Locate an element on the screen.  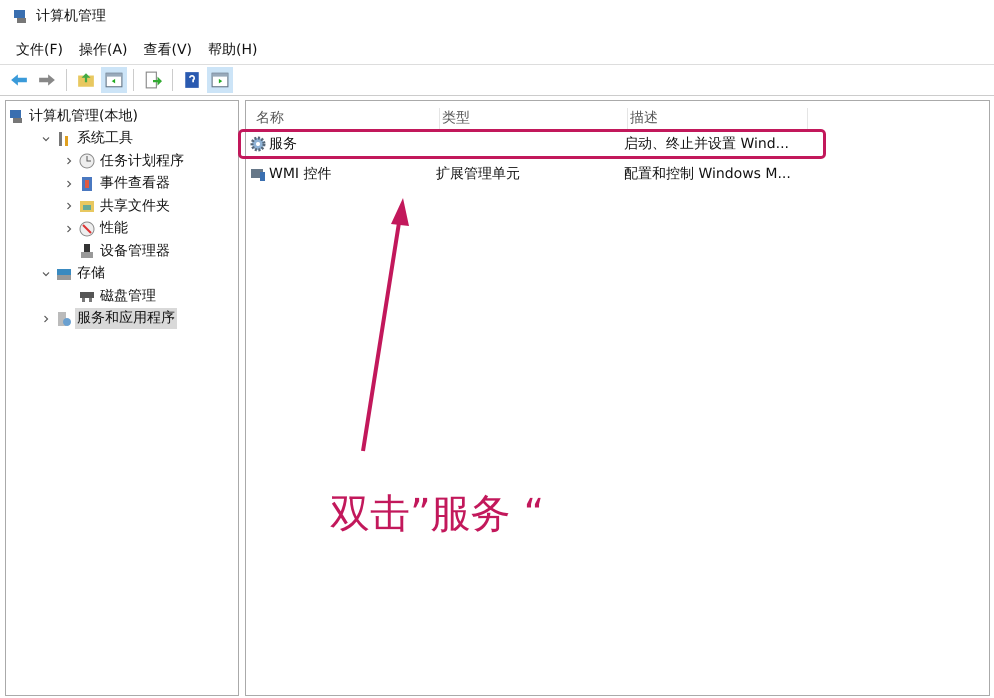
help-icon is located at coordinates (192, 80).